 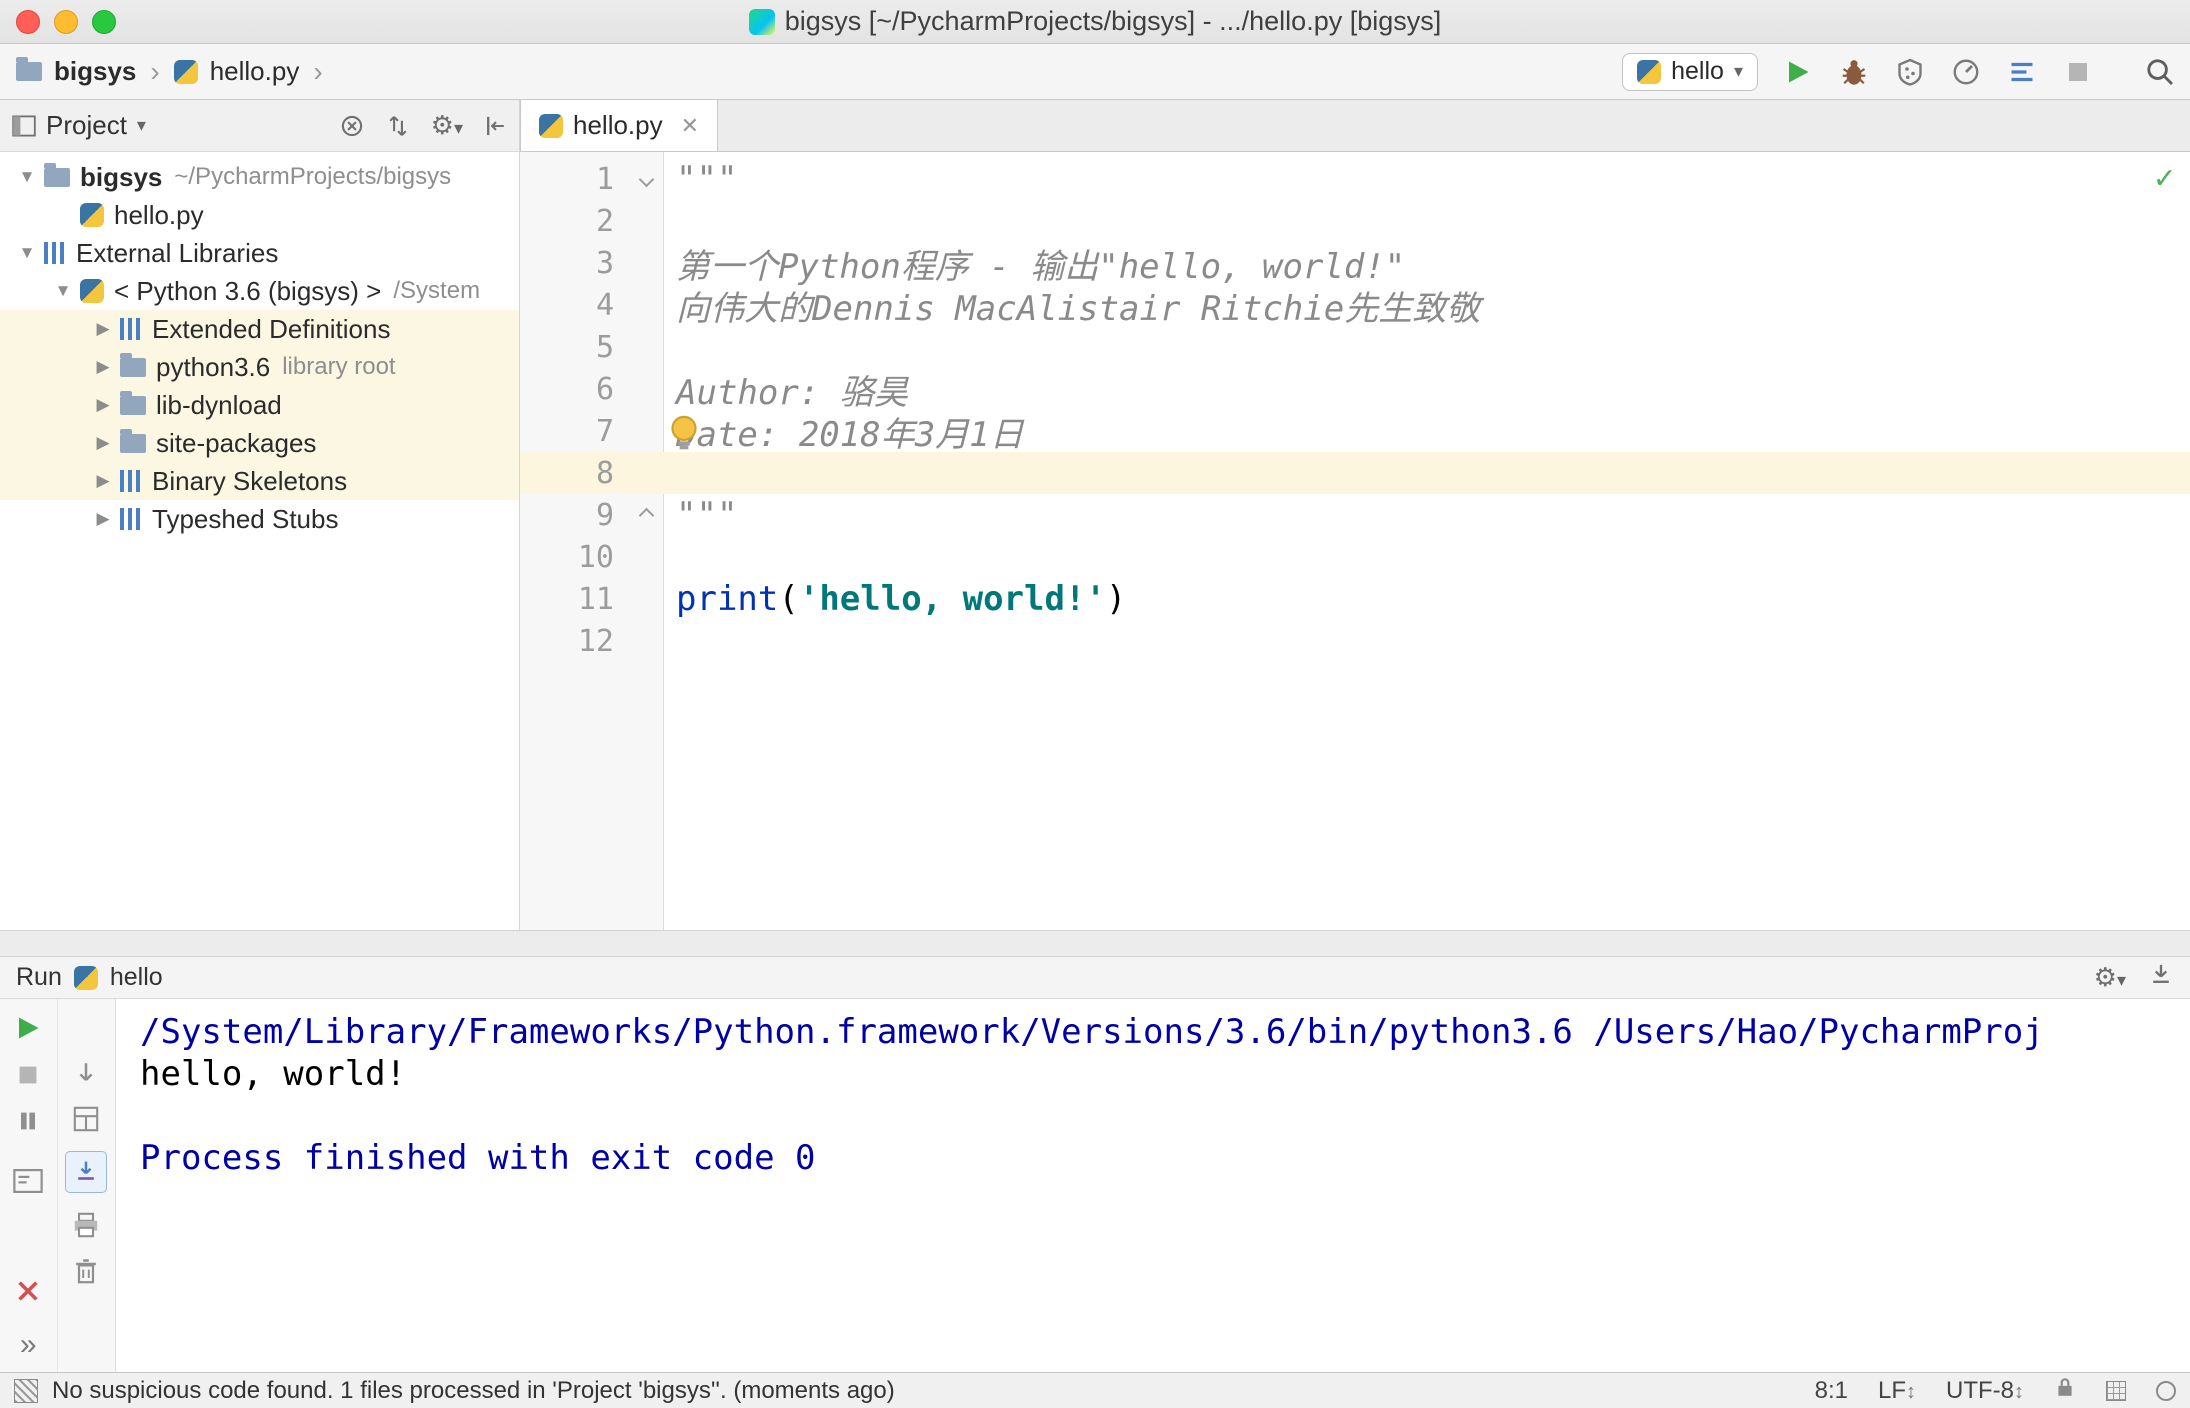 I want to click on char-grid-icon, so click(x=2116, y=1390).